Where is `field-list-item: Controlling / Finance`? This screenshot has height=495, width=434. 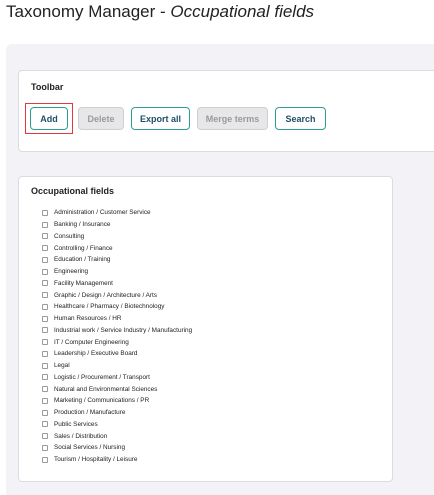
field-list-item: Controlling / Finance is located at coordinates (117, 248).